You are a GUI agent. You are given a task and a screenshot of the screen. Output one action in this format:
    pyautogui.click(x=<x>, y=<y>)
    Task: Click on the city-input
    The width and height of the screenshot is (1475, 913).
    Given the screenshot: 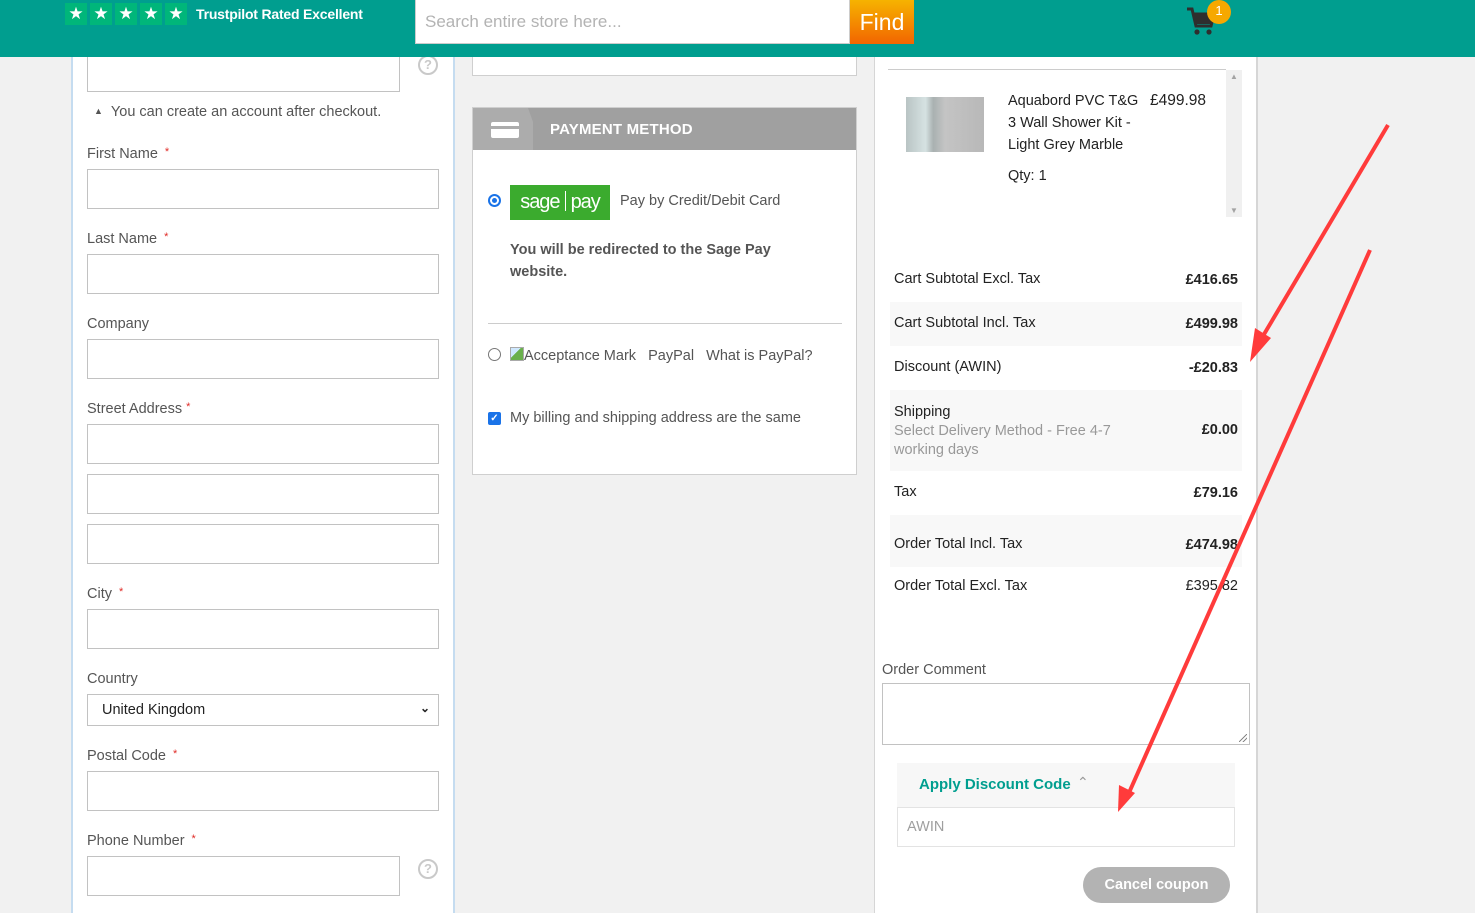 What is the action you would take?
    pyautogui.click(x=263, y=629)
    